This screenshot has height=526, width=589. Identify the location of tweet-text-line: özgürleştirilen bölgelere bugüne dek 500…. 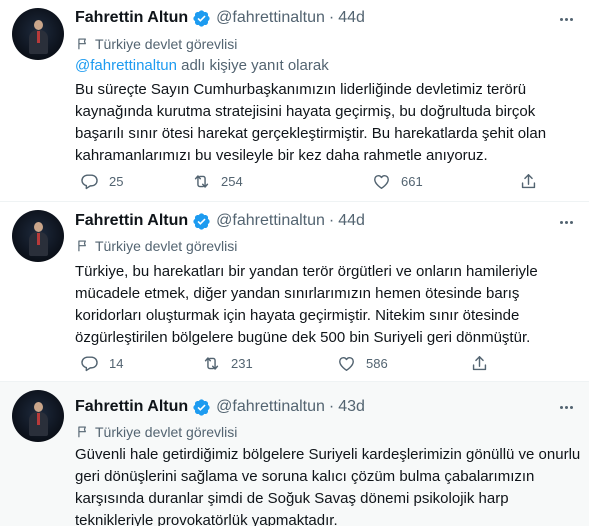
(303, 337).